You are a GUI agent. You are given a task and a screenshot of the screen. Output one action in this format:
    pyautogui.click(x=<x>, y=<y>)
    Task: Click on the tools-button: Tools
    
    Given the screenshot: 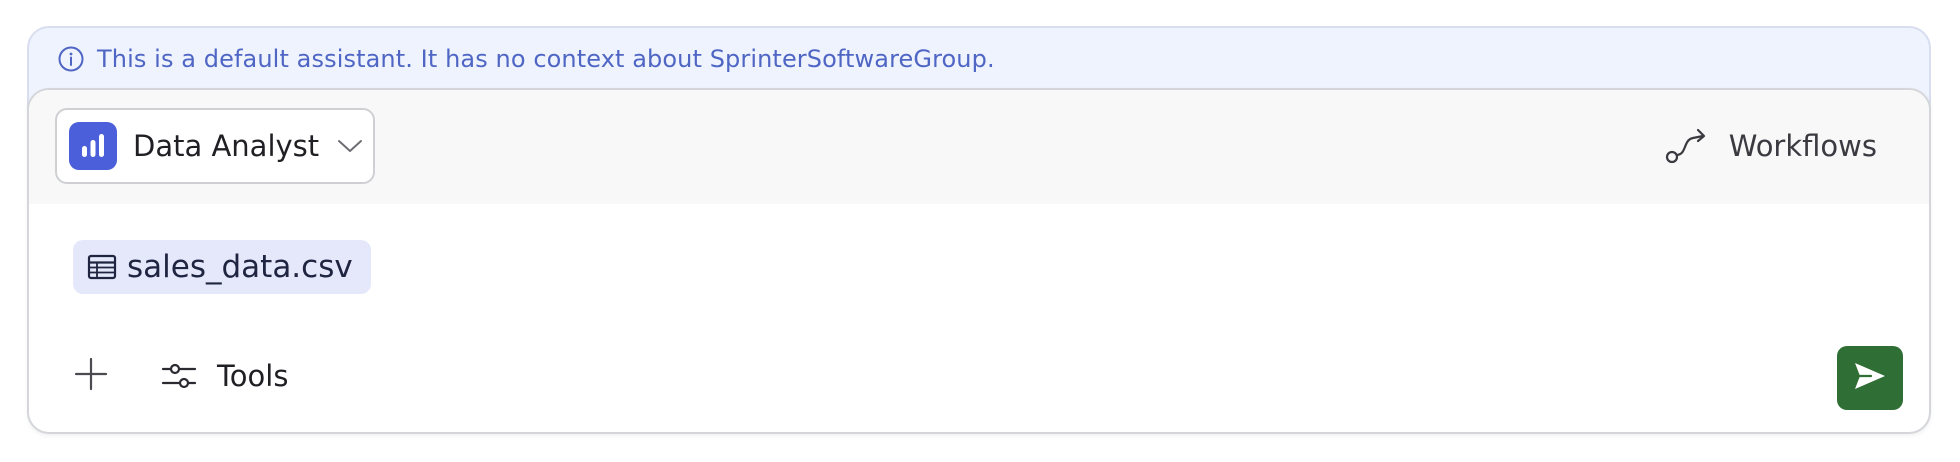 What is the action you would take?
    pyautogui.click(x=224, y=376)
    